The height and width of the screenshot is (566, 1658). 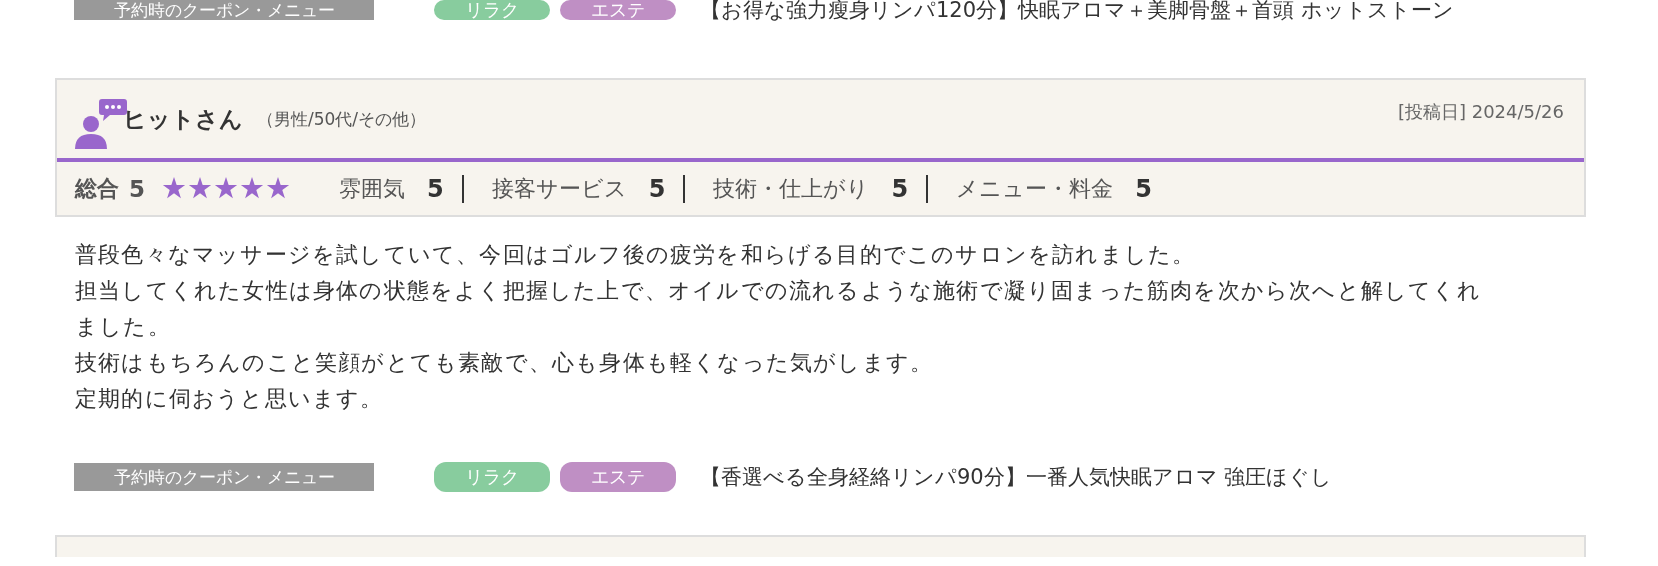 I want to click on review-text: 担当してくれた女性は身体の状態をよく把握した上で、オイルでの流れるような施術で凝り固まった筋肉を次から次へと解してくれました。, so click(x=778, y=309).